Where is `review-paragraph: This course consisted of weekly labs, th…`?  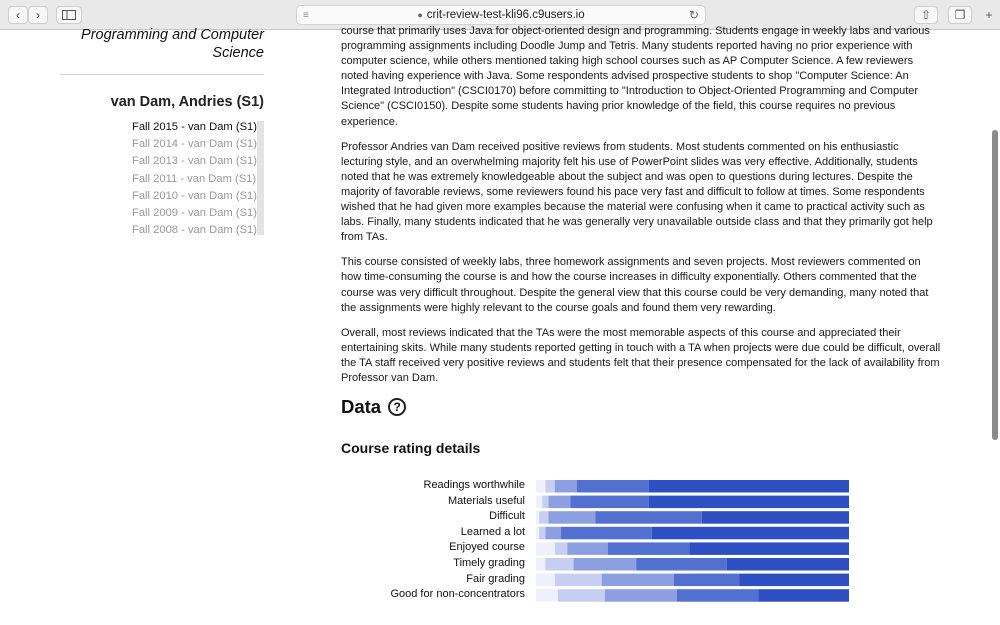
review-paragraph: This course consisted of weekly labs, th… is located at coordinates (635, 285).